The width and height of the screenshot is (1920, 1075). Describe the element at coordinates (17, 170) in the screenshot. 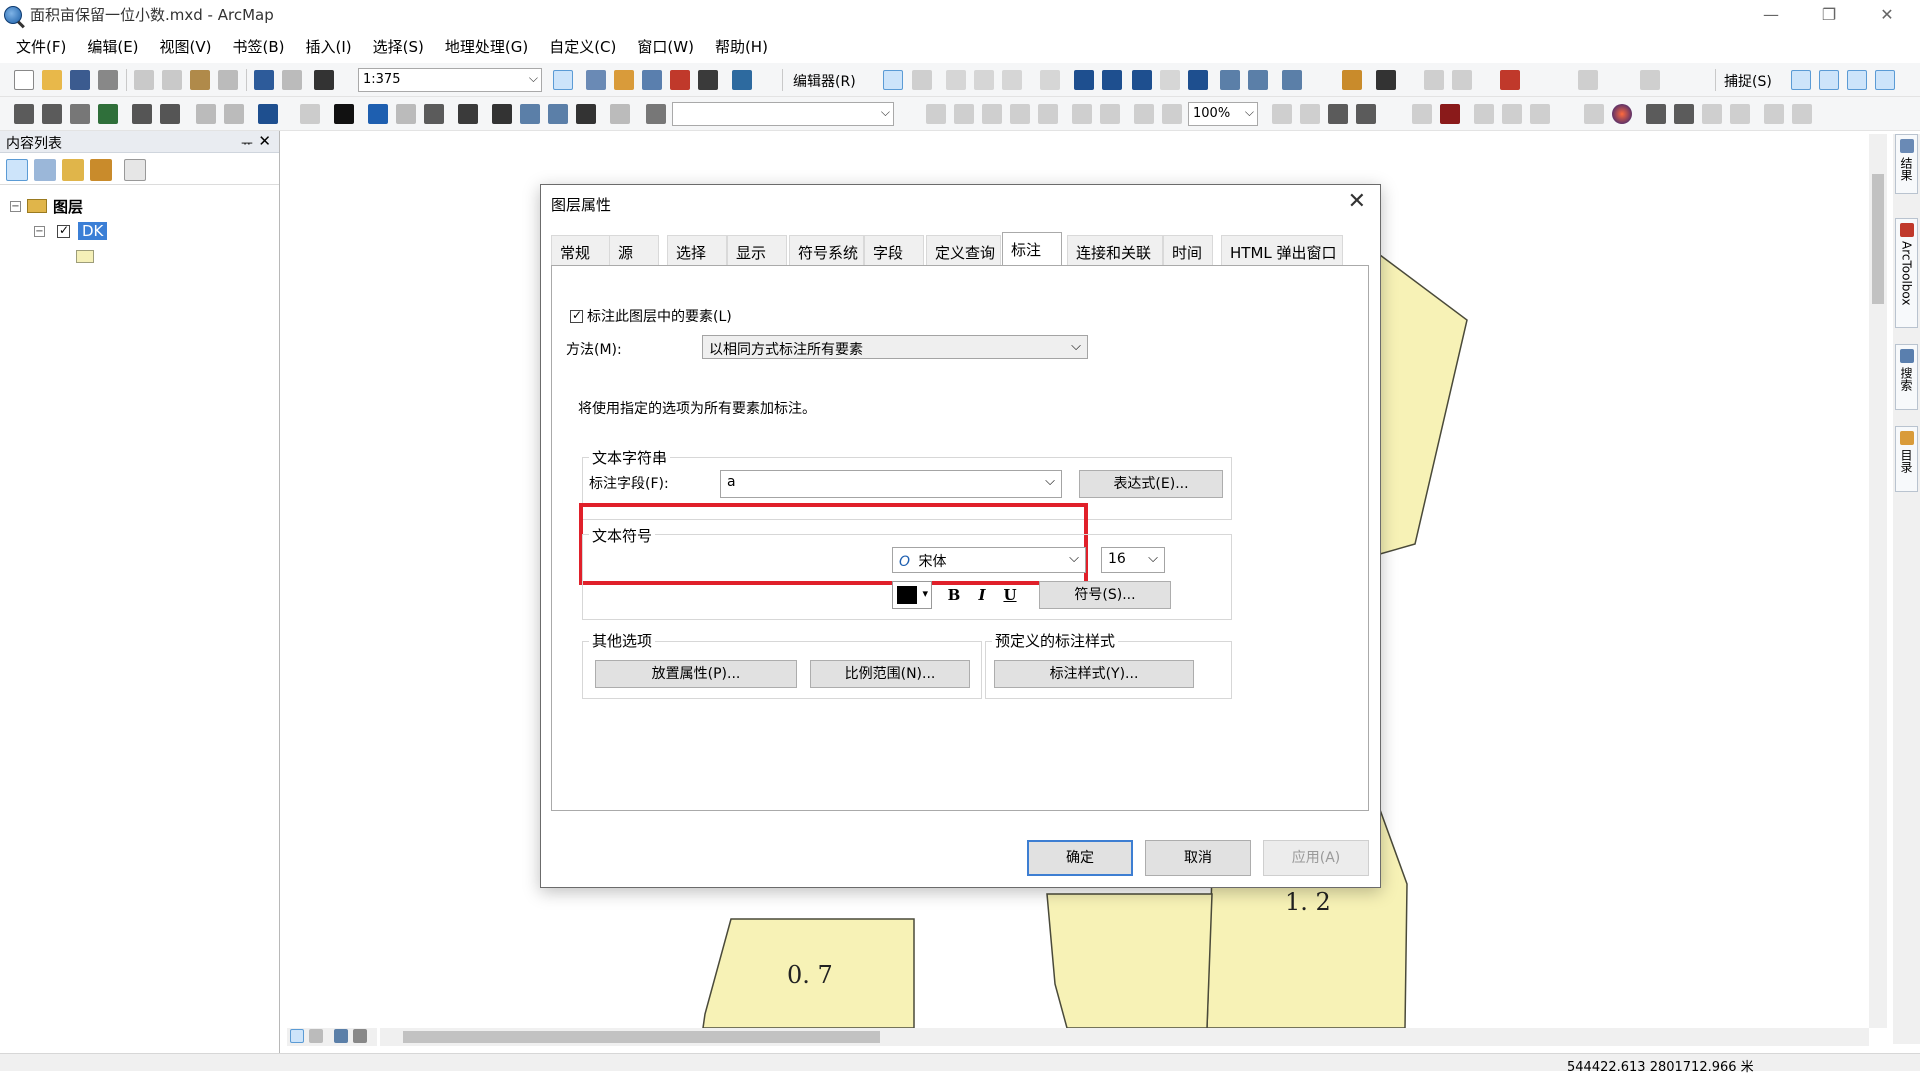

I see `list-by-drawing-order-icon` at that location.